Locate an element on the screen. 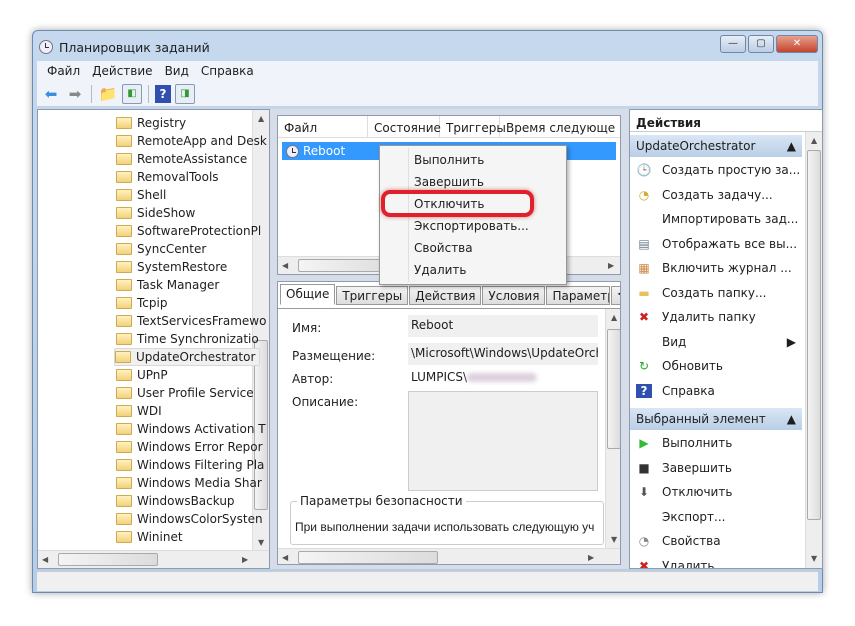 Image resolution: width=855 pixels, height=626 pixels. folder-up-icon: 📁 is located at coordinates (108, 94).